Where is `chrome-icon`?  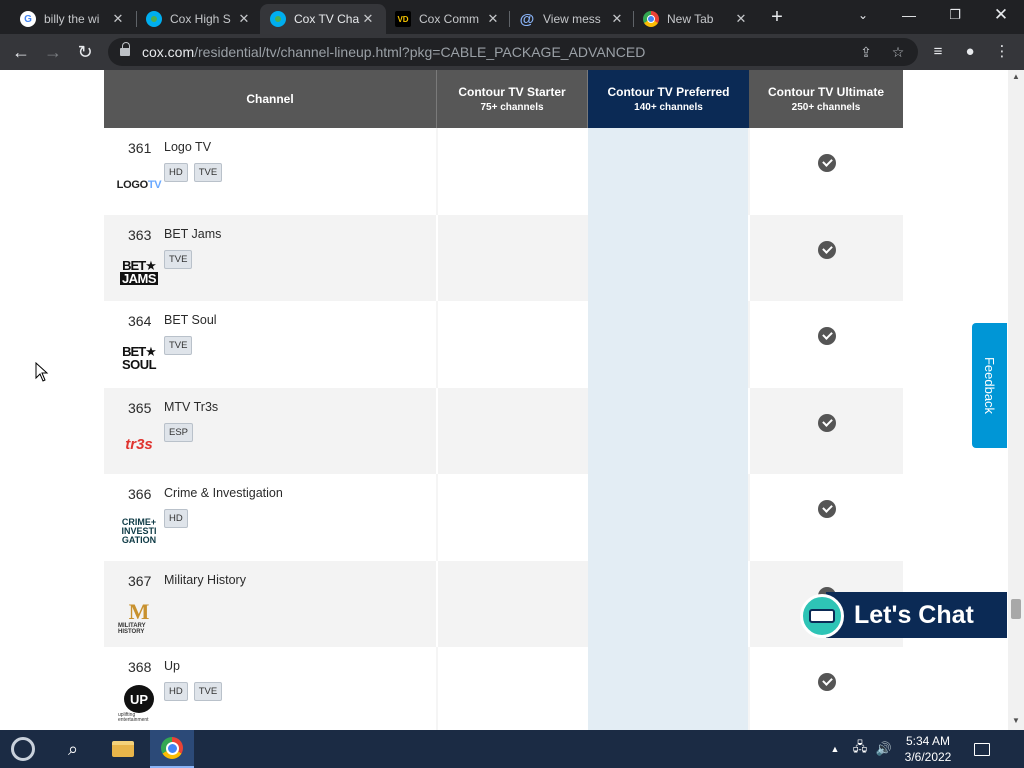 chrome-icon is located at coordinates (651, 19).